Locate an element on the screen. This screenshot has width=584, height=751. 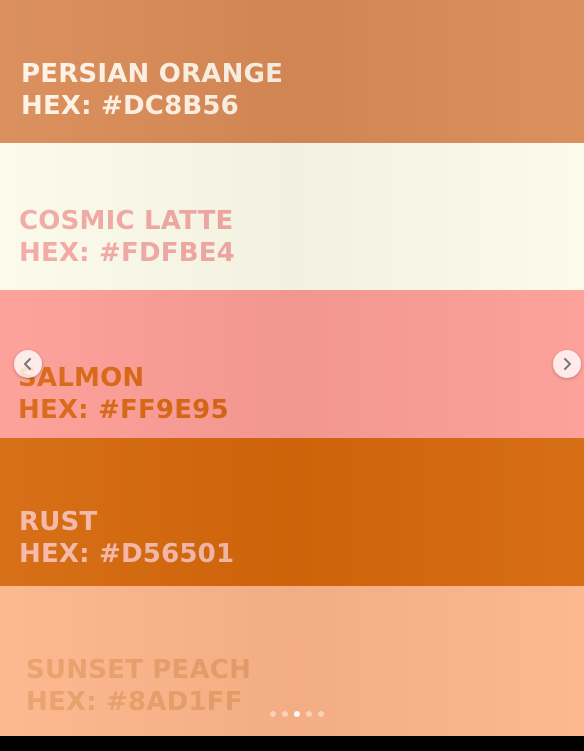
swatch-label: SALMON HEX: #FF9E95 is located at coordinates (123, 394).